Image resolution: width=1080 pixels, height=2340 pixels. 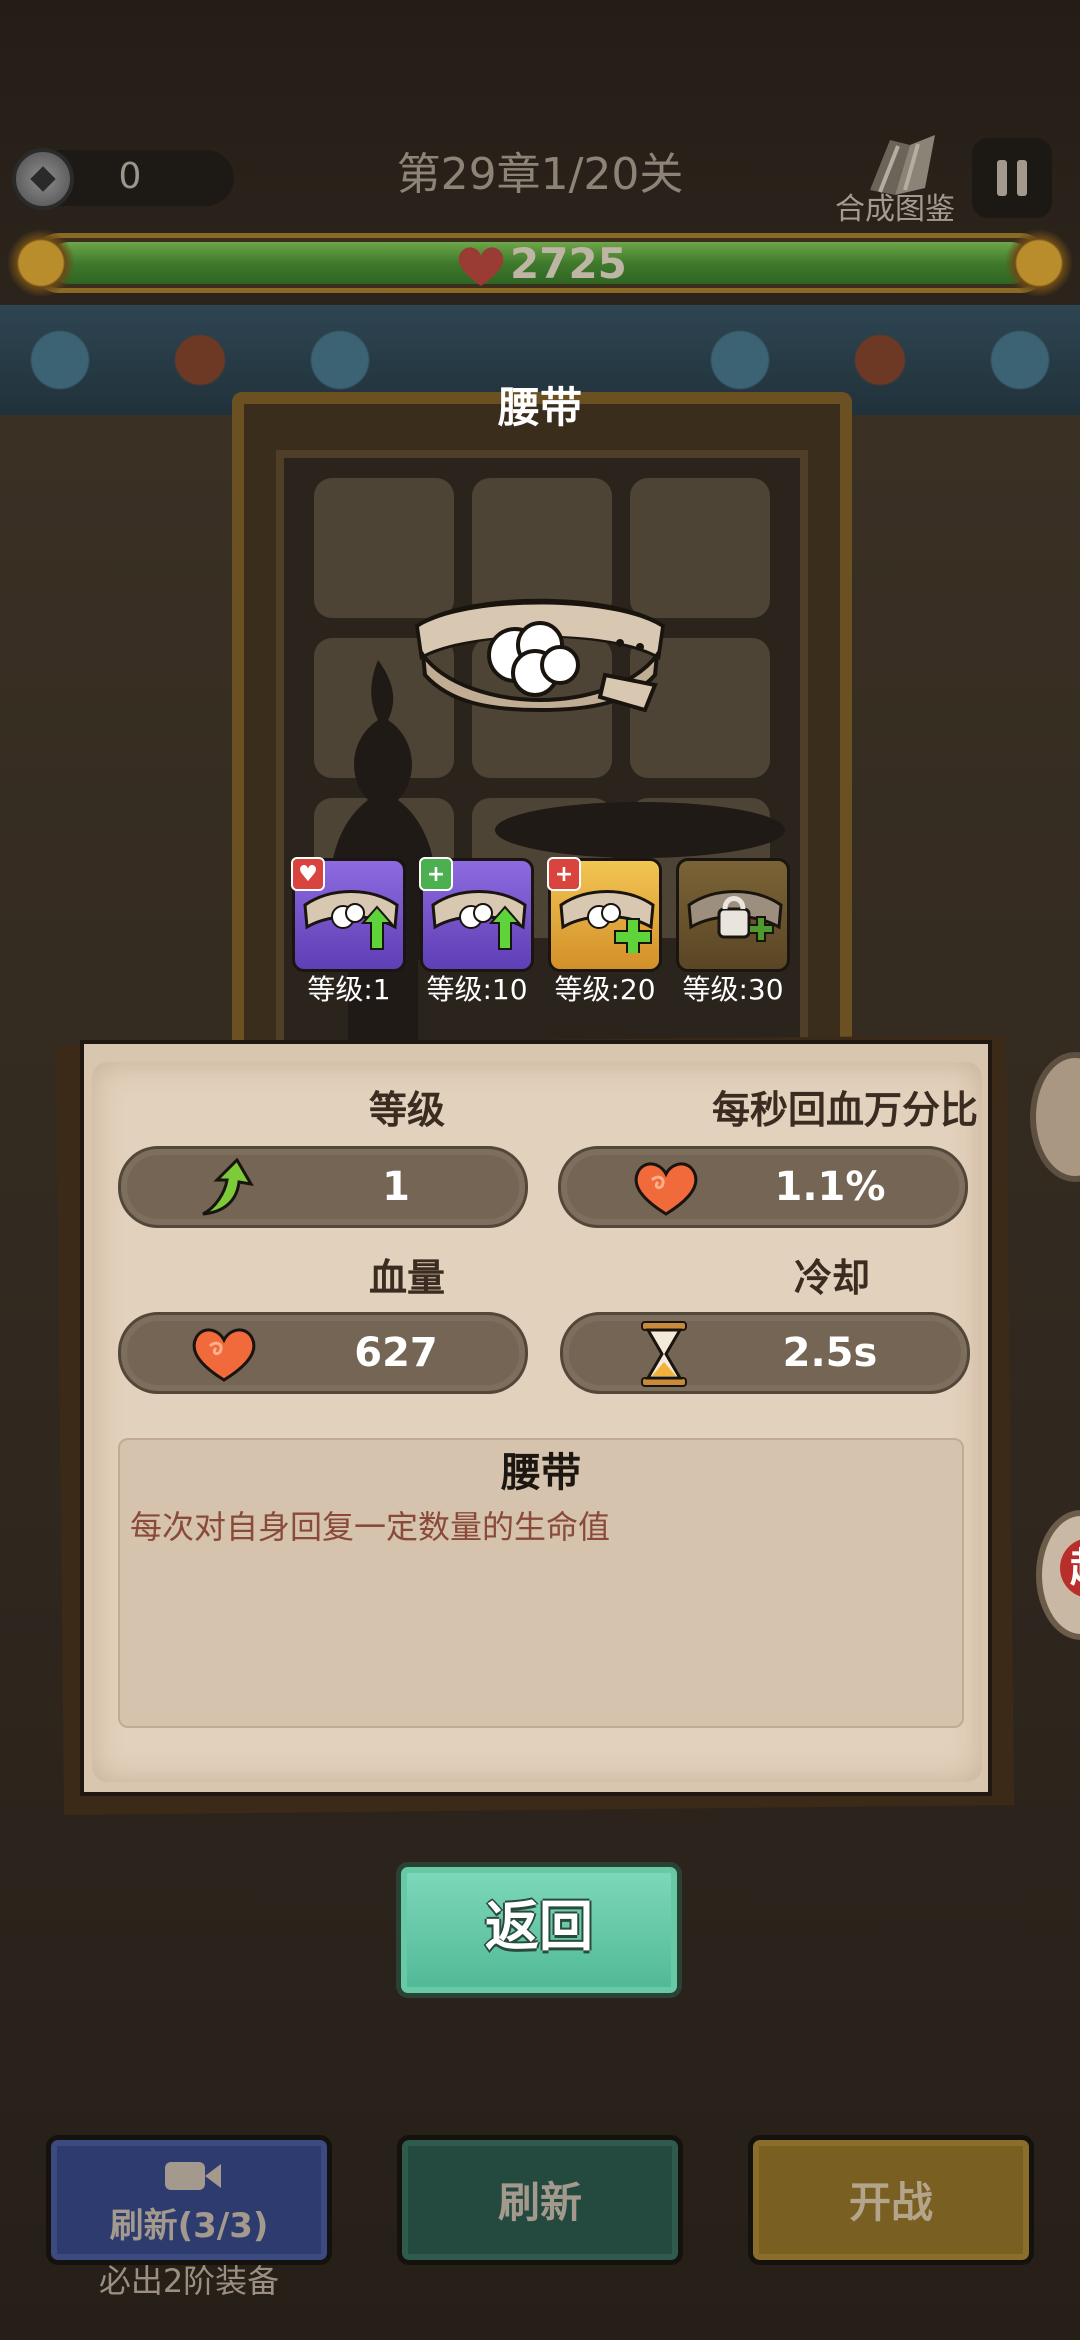 I want to click on hp-bar-ornament-right, so click(x=1039, y=263).